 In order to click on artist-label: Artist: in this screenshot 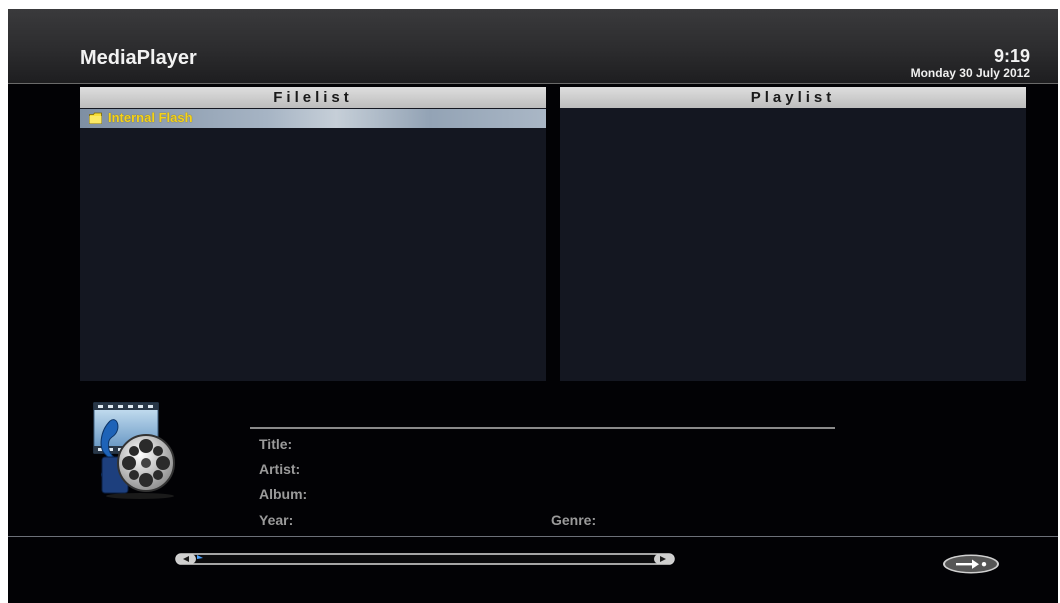, I will do `click(280, 469)`.